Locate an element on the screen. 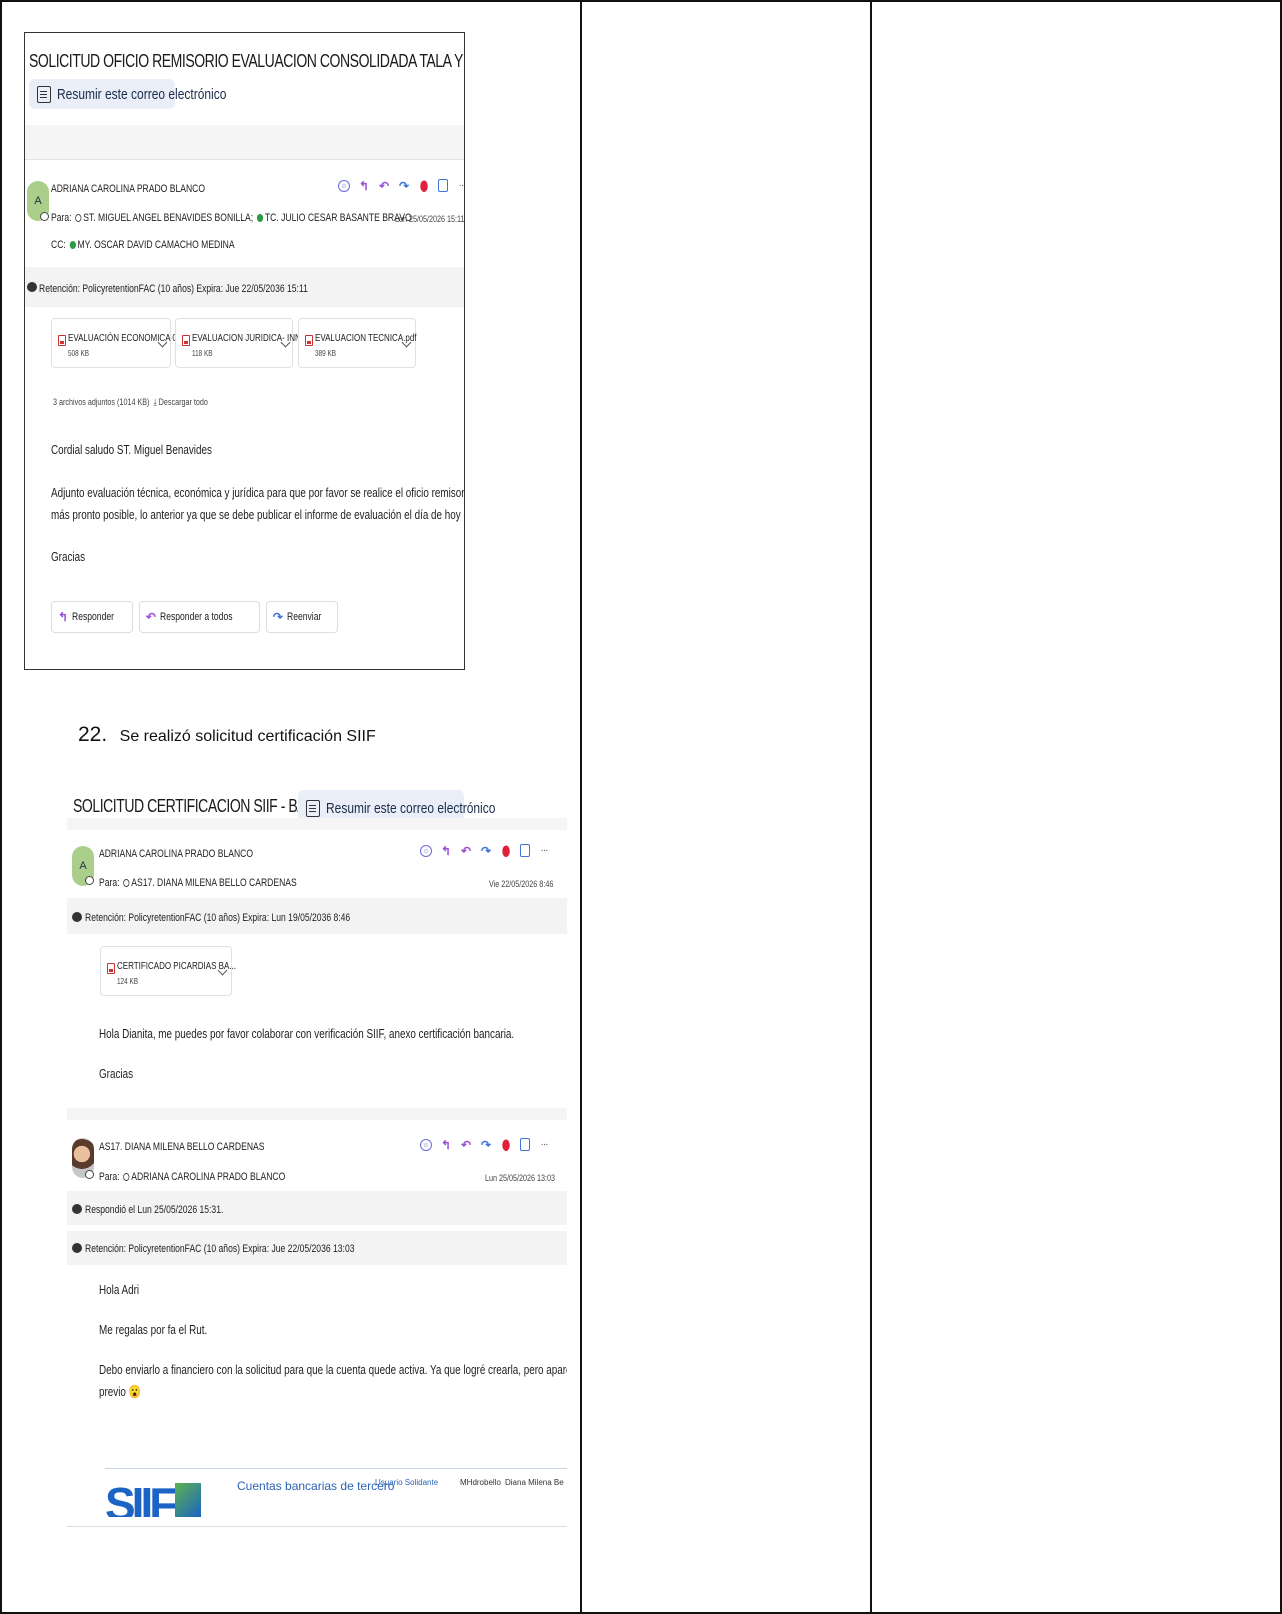 The width and height of the screenshot is (1282, 1614). recipients-to: Para: ADRIANA CAROLINA PRADO BLANCO is located at coordinates (192, 1177).